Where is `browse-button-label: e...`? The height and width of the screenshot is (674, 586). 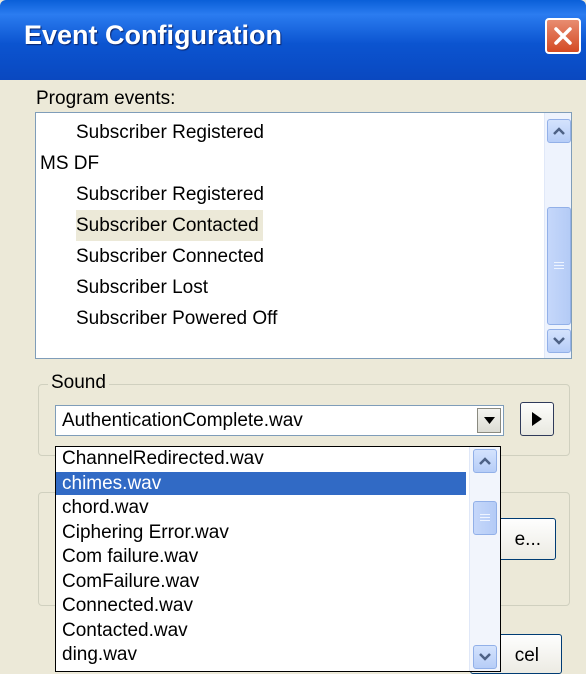 browse-button-label: e... is located at coordinates (527, 539).